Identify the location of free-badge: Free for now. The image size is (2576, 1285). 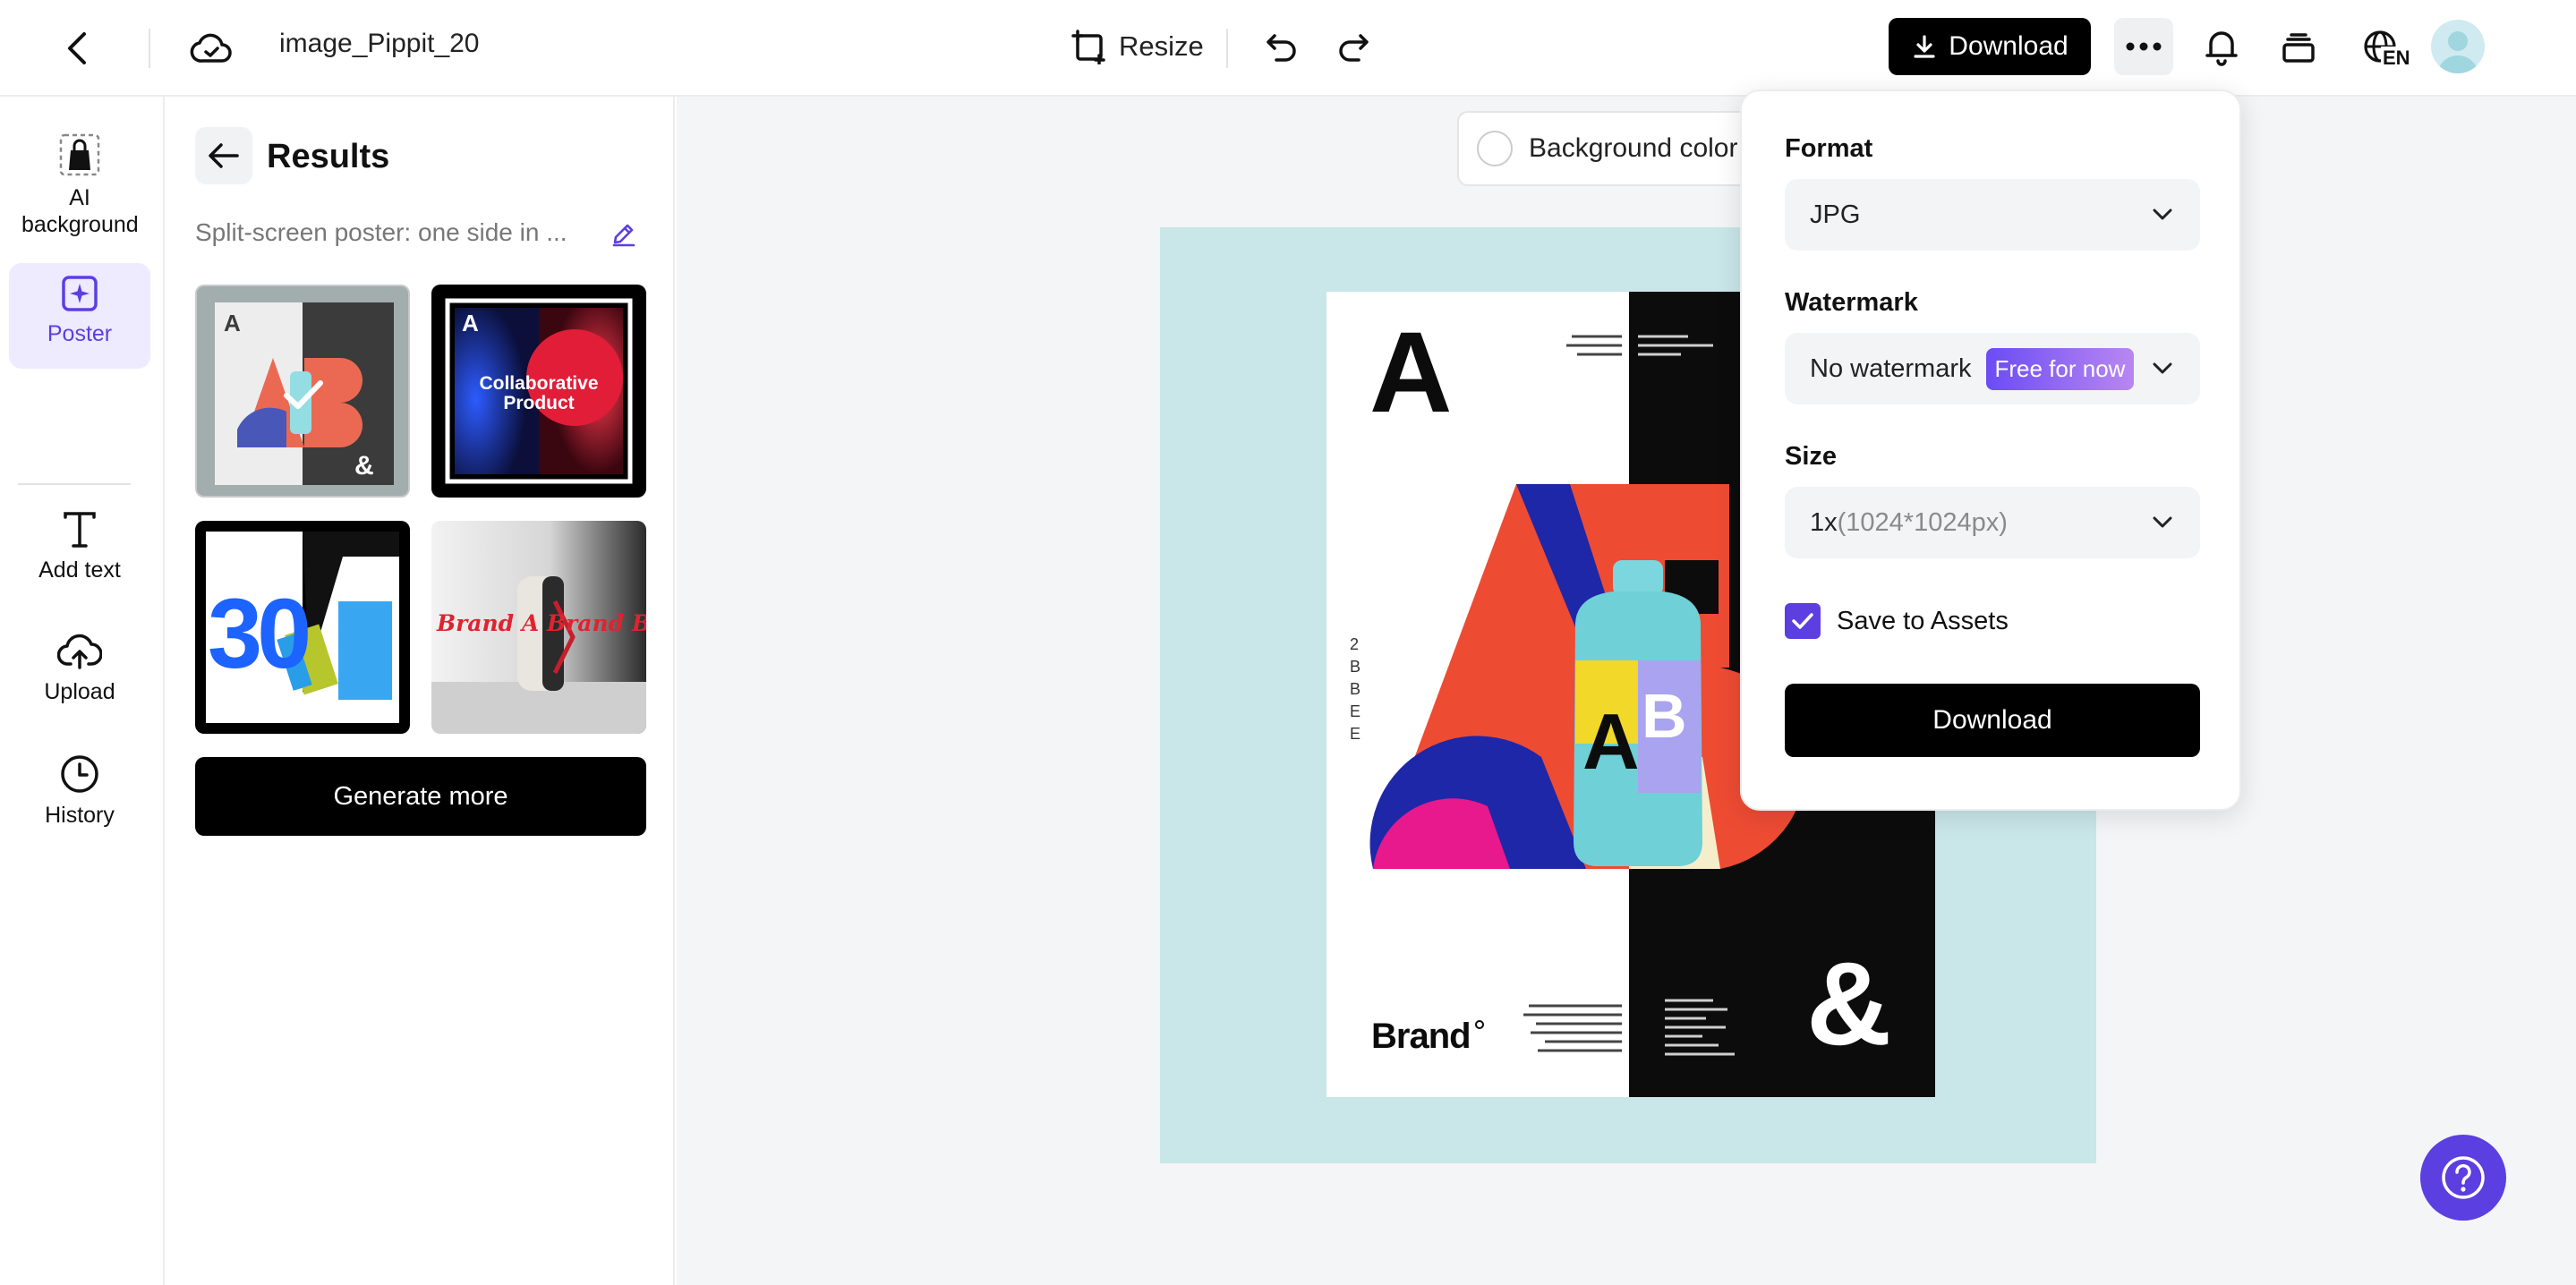
(2060, 369).